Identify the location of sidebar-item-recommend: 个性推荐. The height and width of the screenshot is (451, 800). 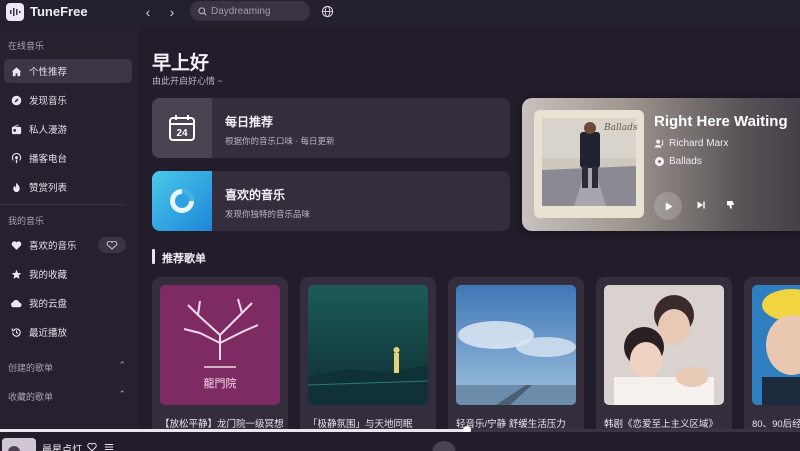
(68, 71).